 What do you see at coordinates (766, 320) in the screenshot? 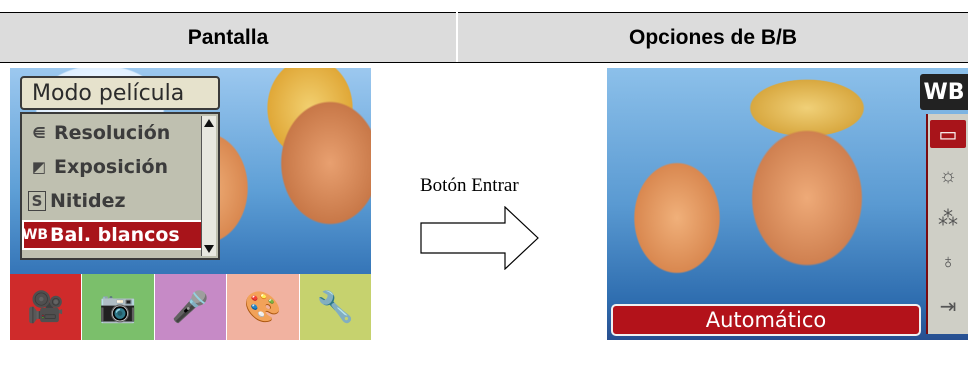
I see `wb-status-bar: Automático` at bounding box center [766, 320].